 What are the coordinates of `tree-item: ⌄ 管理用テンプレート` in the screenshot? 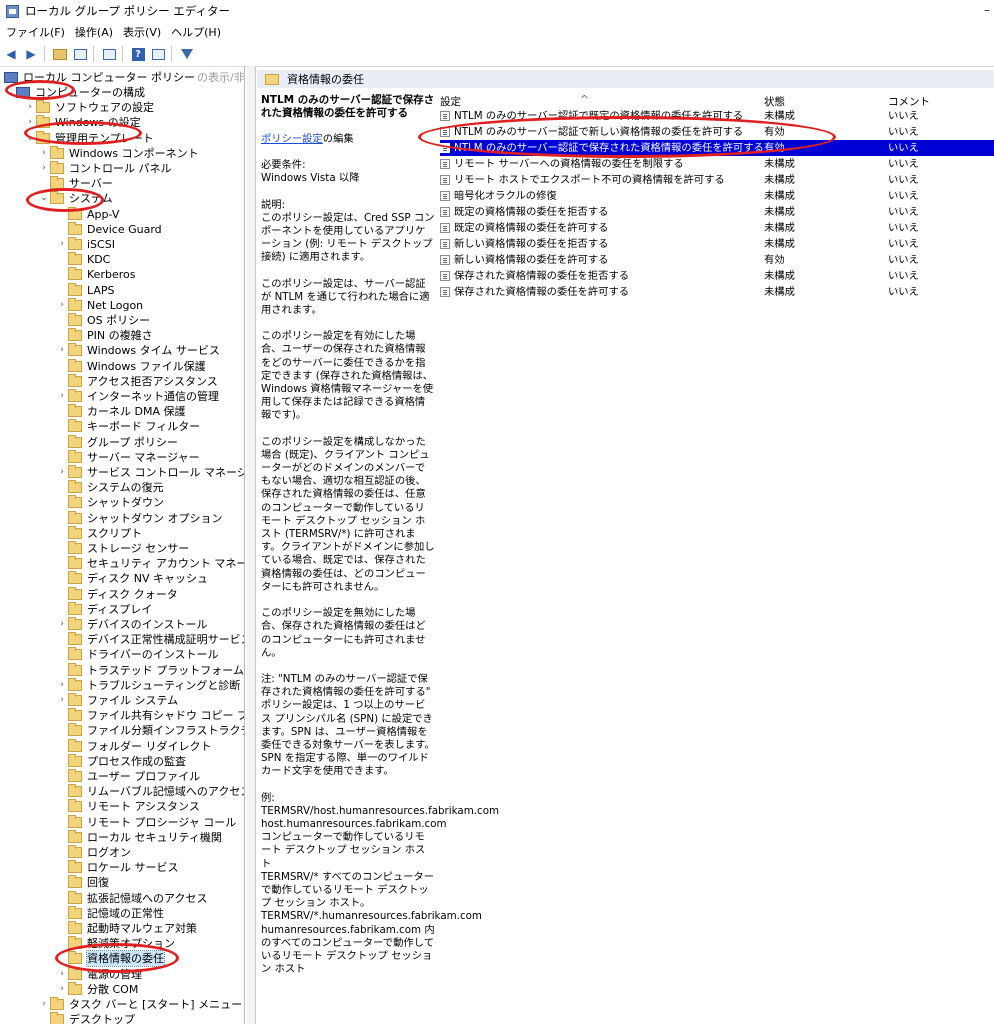 It's located at (89, 138).